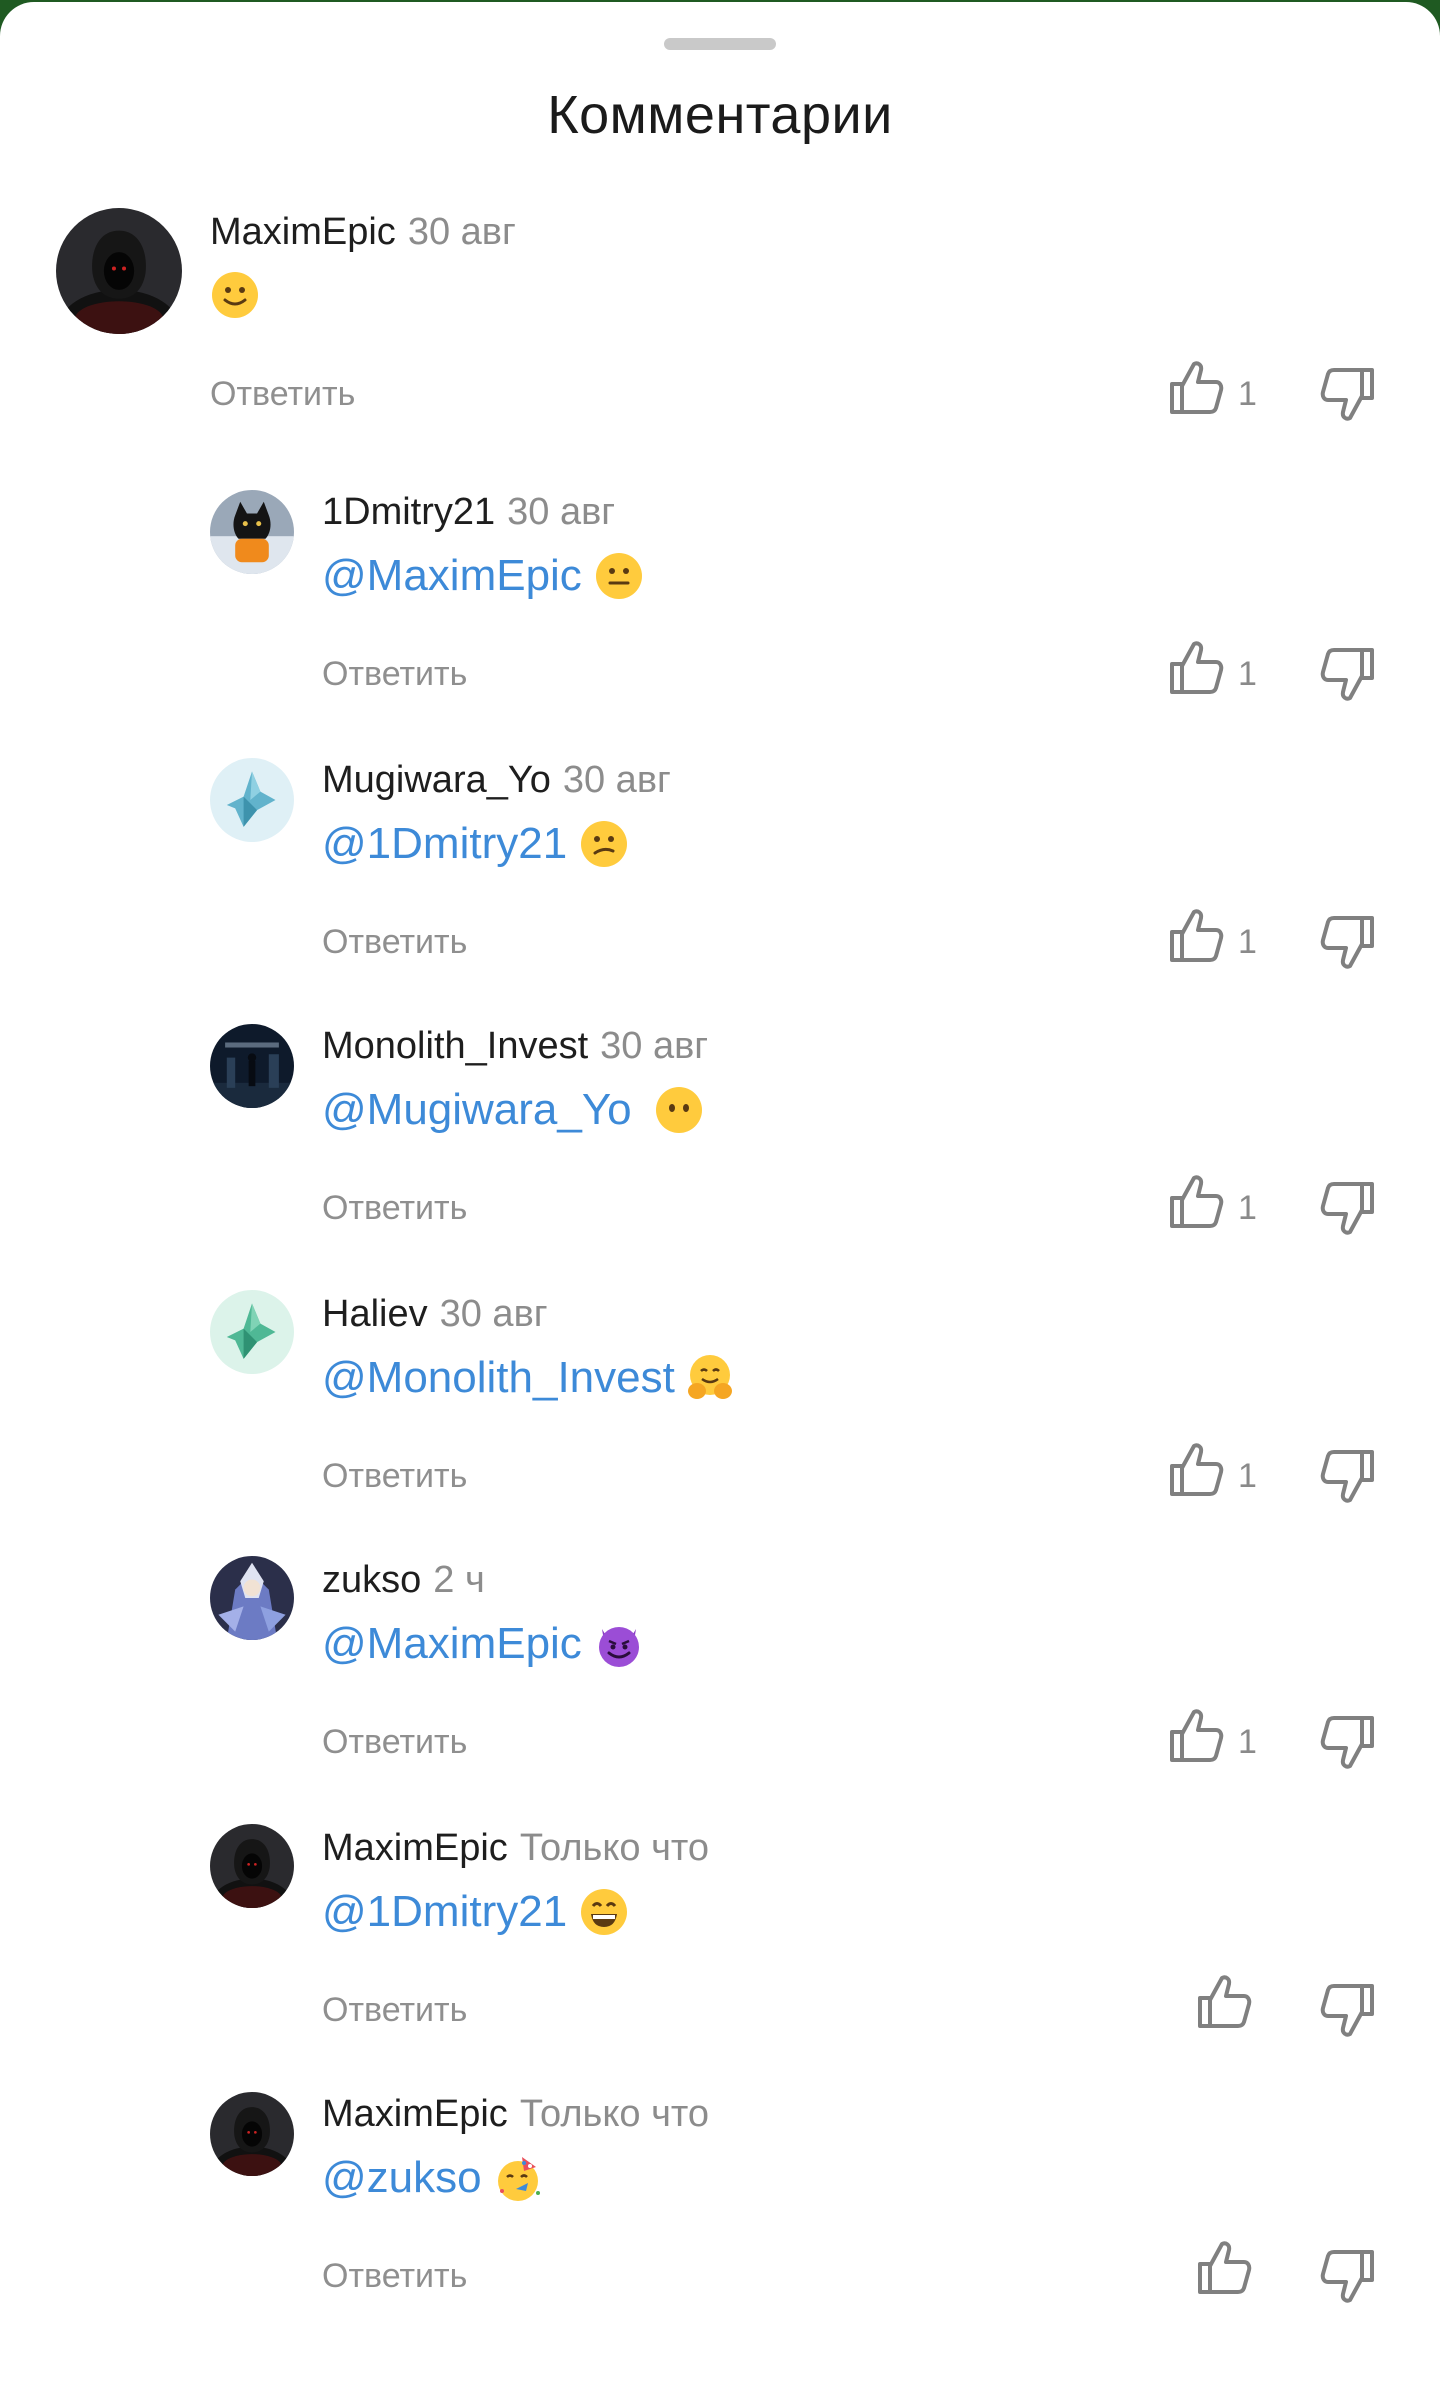  Describe the element at coordinates (619, 1644) in the screenshot. I see `smiling-devil-emoji` at that location.